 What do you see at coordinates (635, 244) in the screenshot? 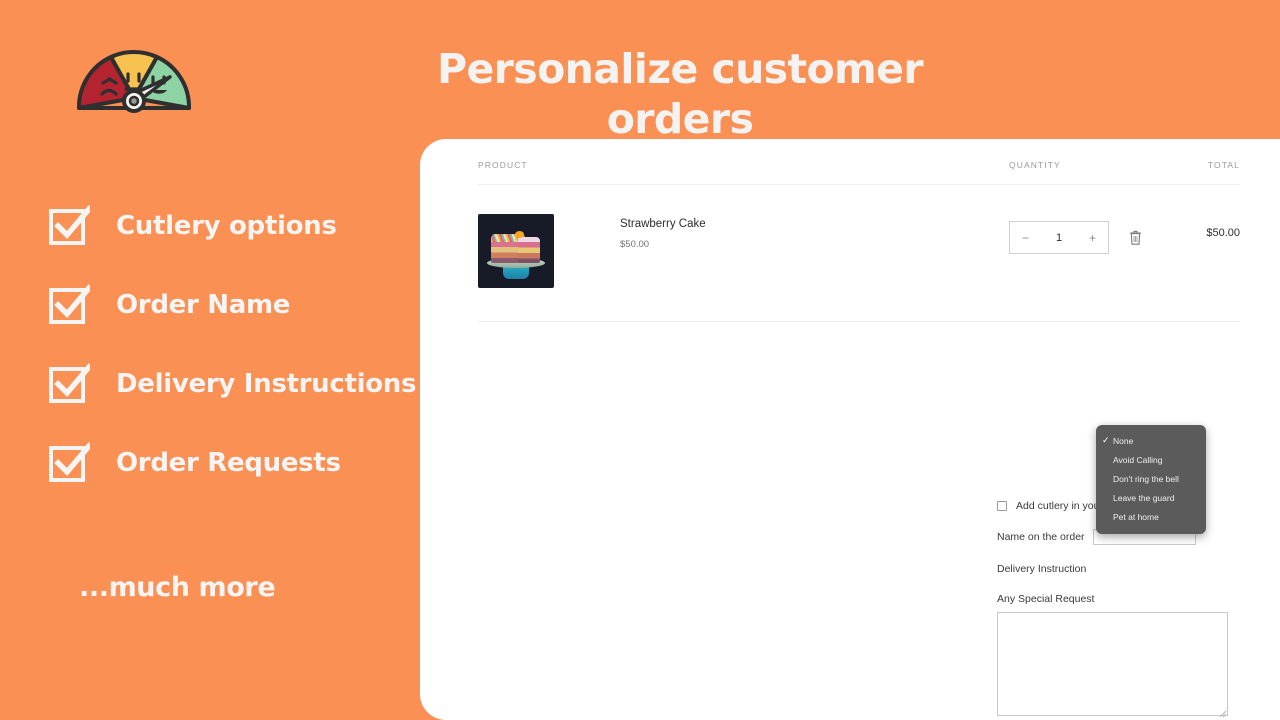
I see `product-unit-price: $50.00` at bounding box center [635, 244].